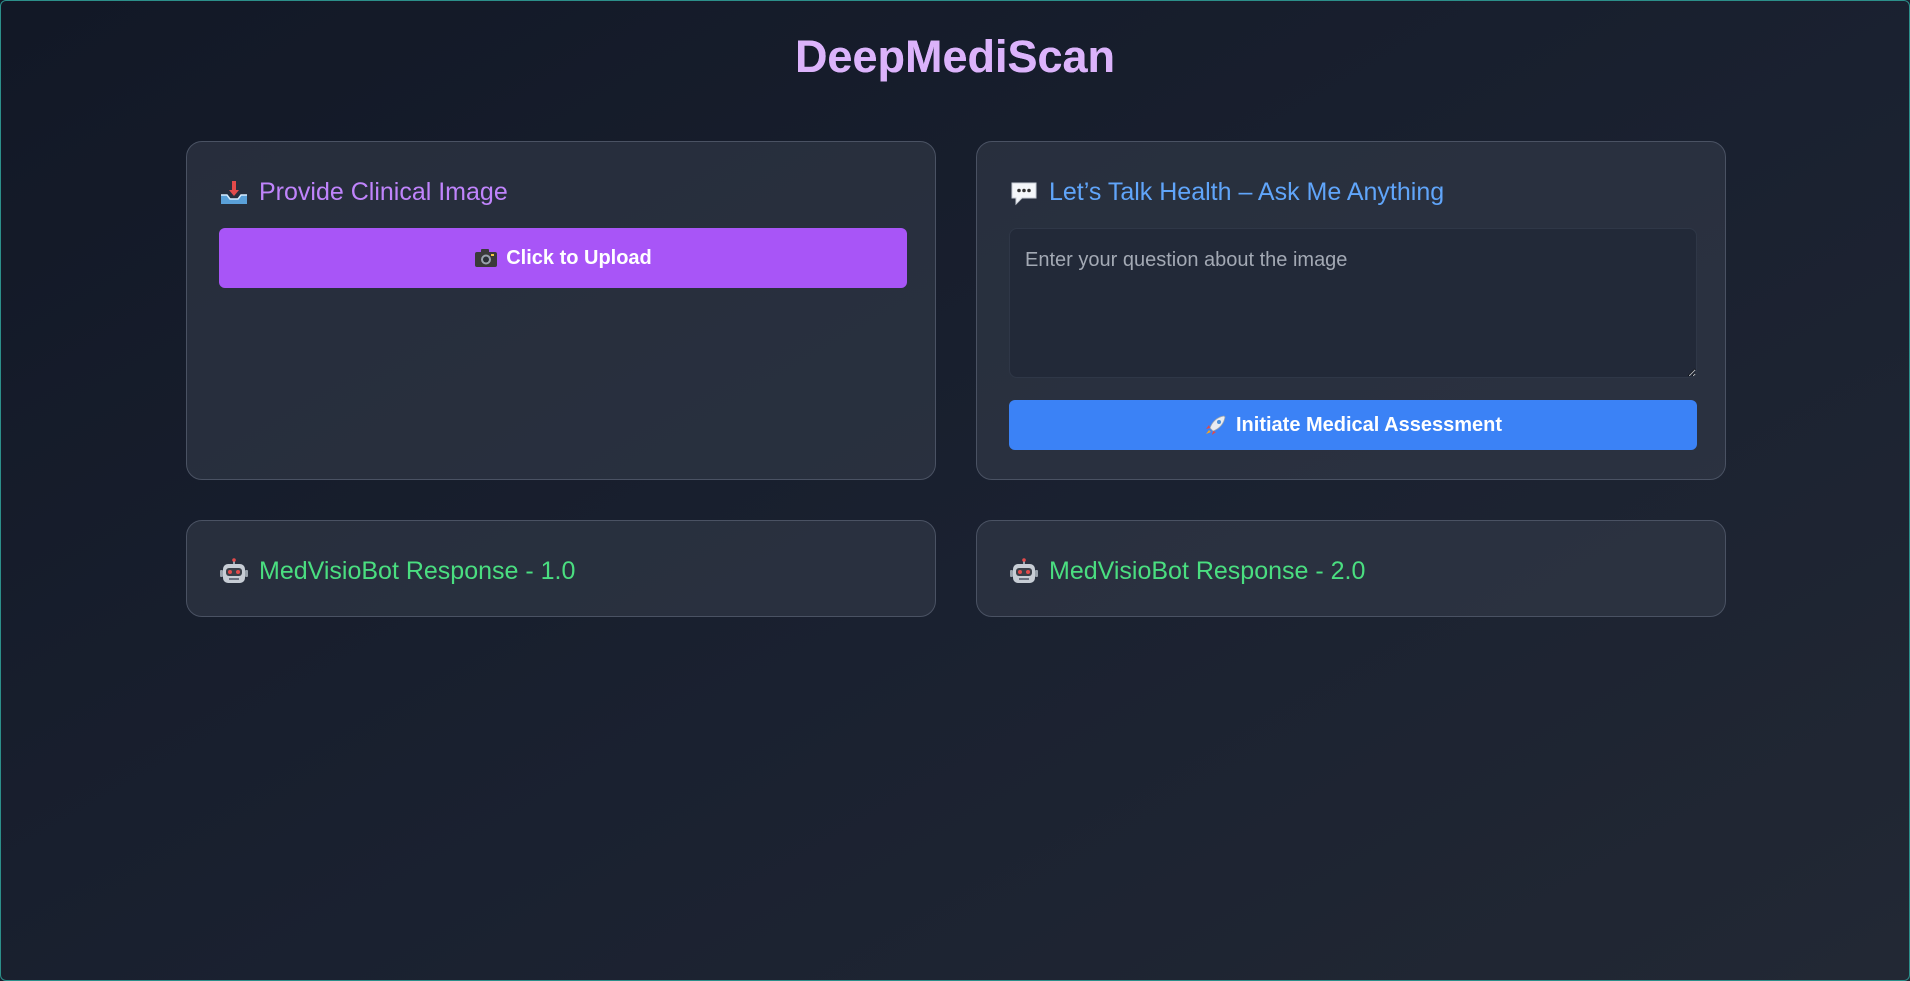 Image resolution: width=1910 pixels, height=981 pixels. I want to click on response-card-2: MedVisioBot Response - 2.0, so click(1351, 568).